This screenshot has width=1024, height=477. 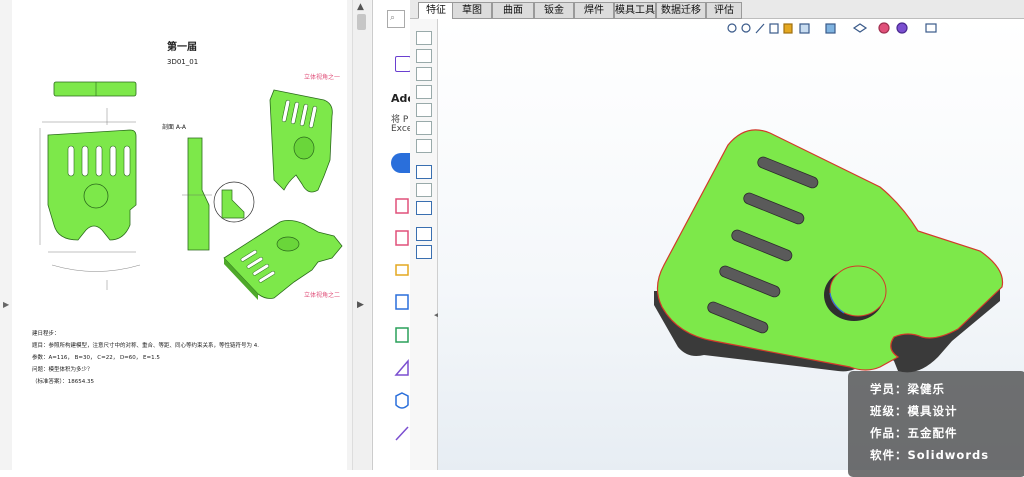 What do you see at coordinates (46, 334) in the screenshot?
I see `note-line: 建日程步：` at bounding box center [46, 334].